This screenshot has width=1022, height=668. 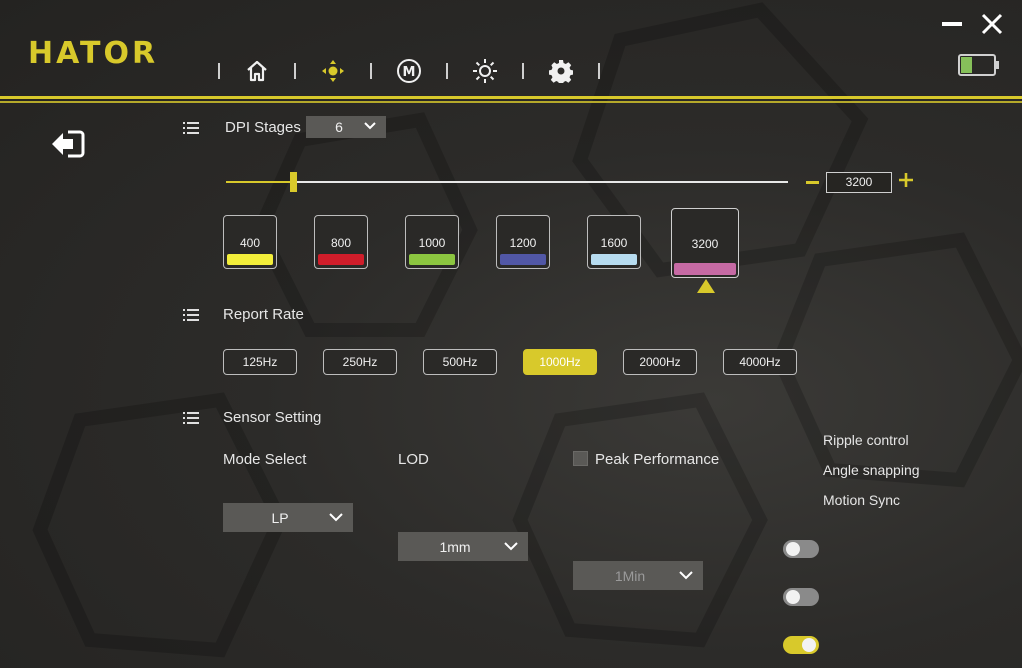 I want to click on dpi-stage-value: 3200, so click(x=705, y=244).